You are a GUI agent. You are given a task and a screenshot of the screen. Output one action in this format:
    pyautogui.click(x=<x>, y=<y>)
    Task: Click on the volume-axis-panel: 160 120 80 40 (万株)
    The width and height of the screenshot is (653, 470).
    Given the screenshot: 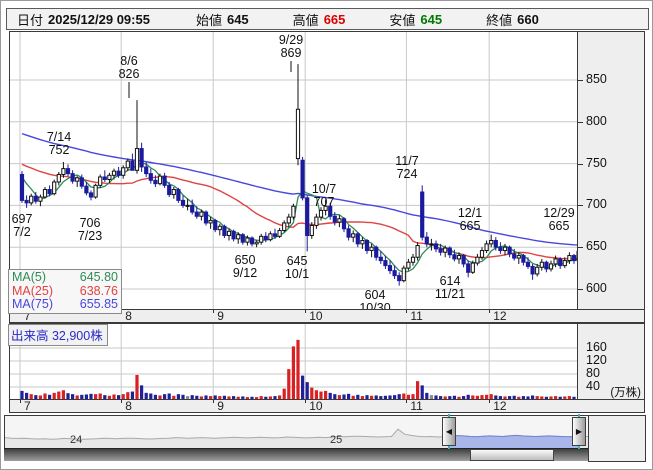 What is the action you would take?
    pyautogui.click(x=611, y=362)
    